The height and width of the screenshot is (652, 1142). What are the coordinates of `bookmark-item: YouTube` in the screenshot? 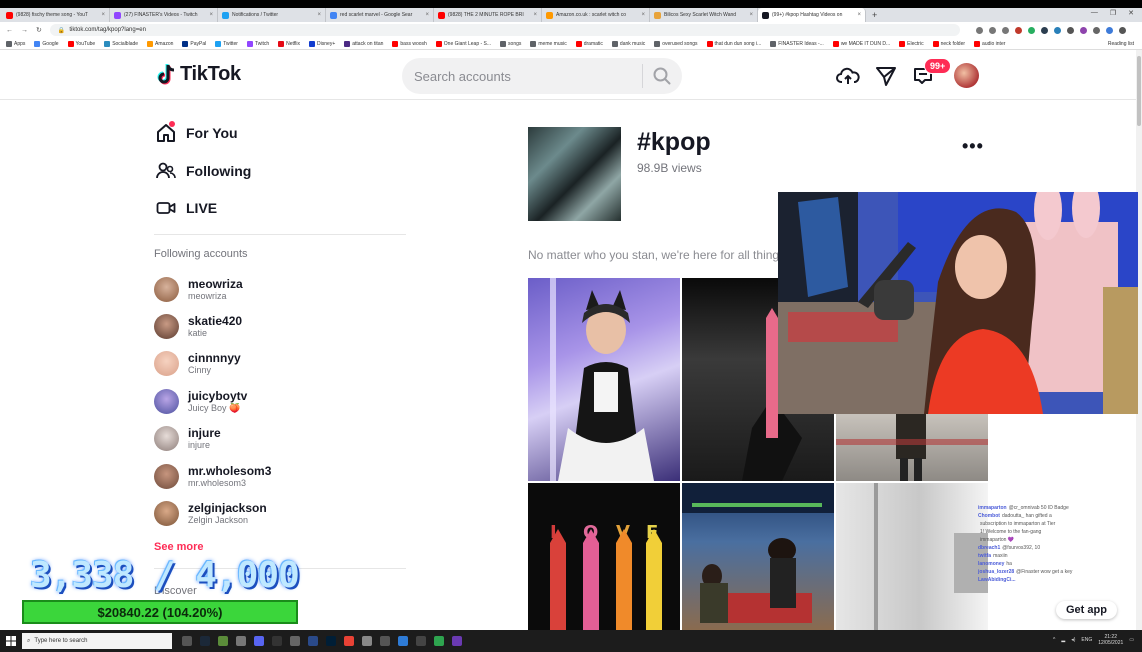 It's located at (81, 43).